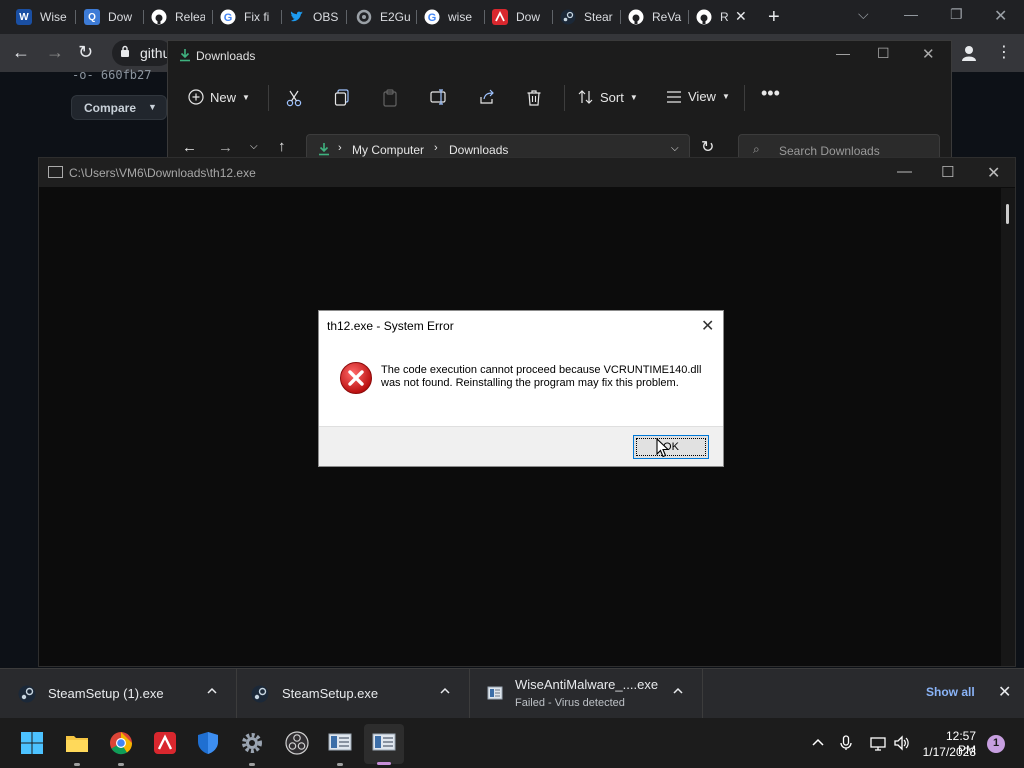 The width and height of the screenshot is (1024, 768). I want to click on paste-button, so click(393, 98).